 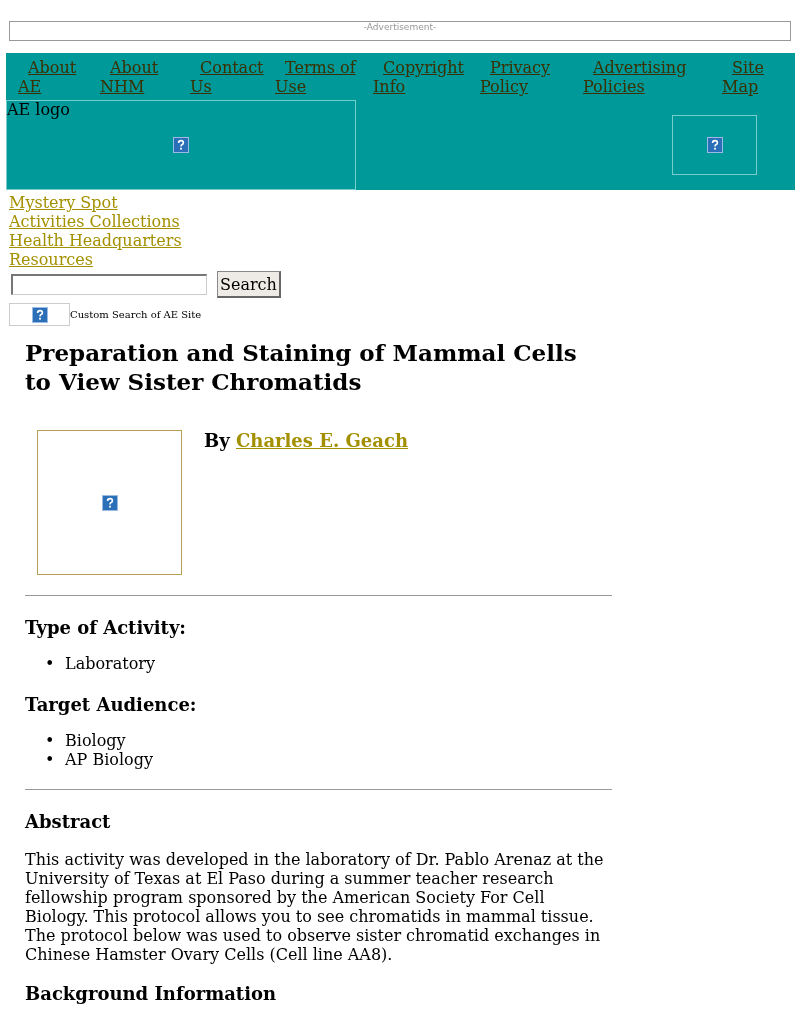 What do you see at coordinates (136, 314) in the screenshot?
I see `search-caption: Custom Search of AE Site` at bounding box center [136, 314].